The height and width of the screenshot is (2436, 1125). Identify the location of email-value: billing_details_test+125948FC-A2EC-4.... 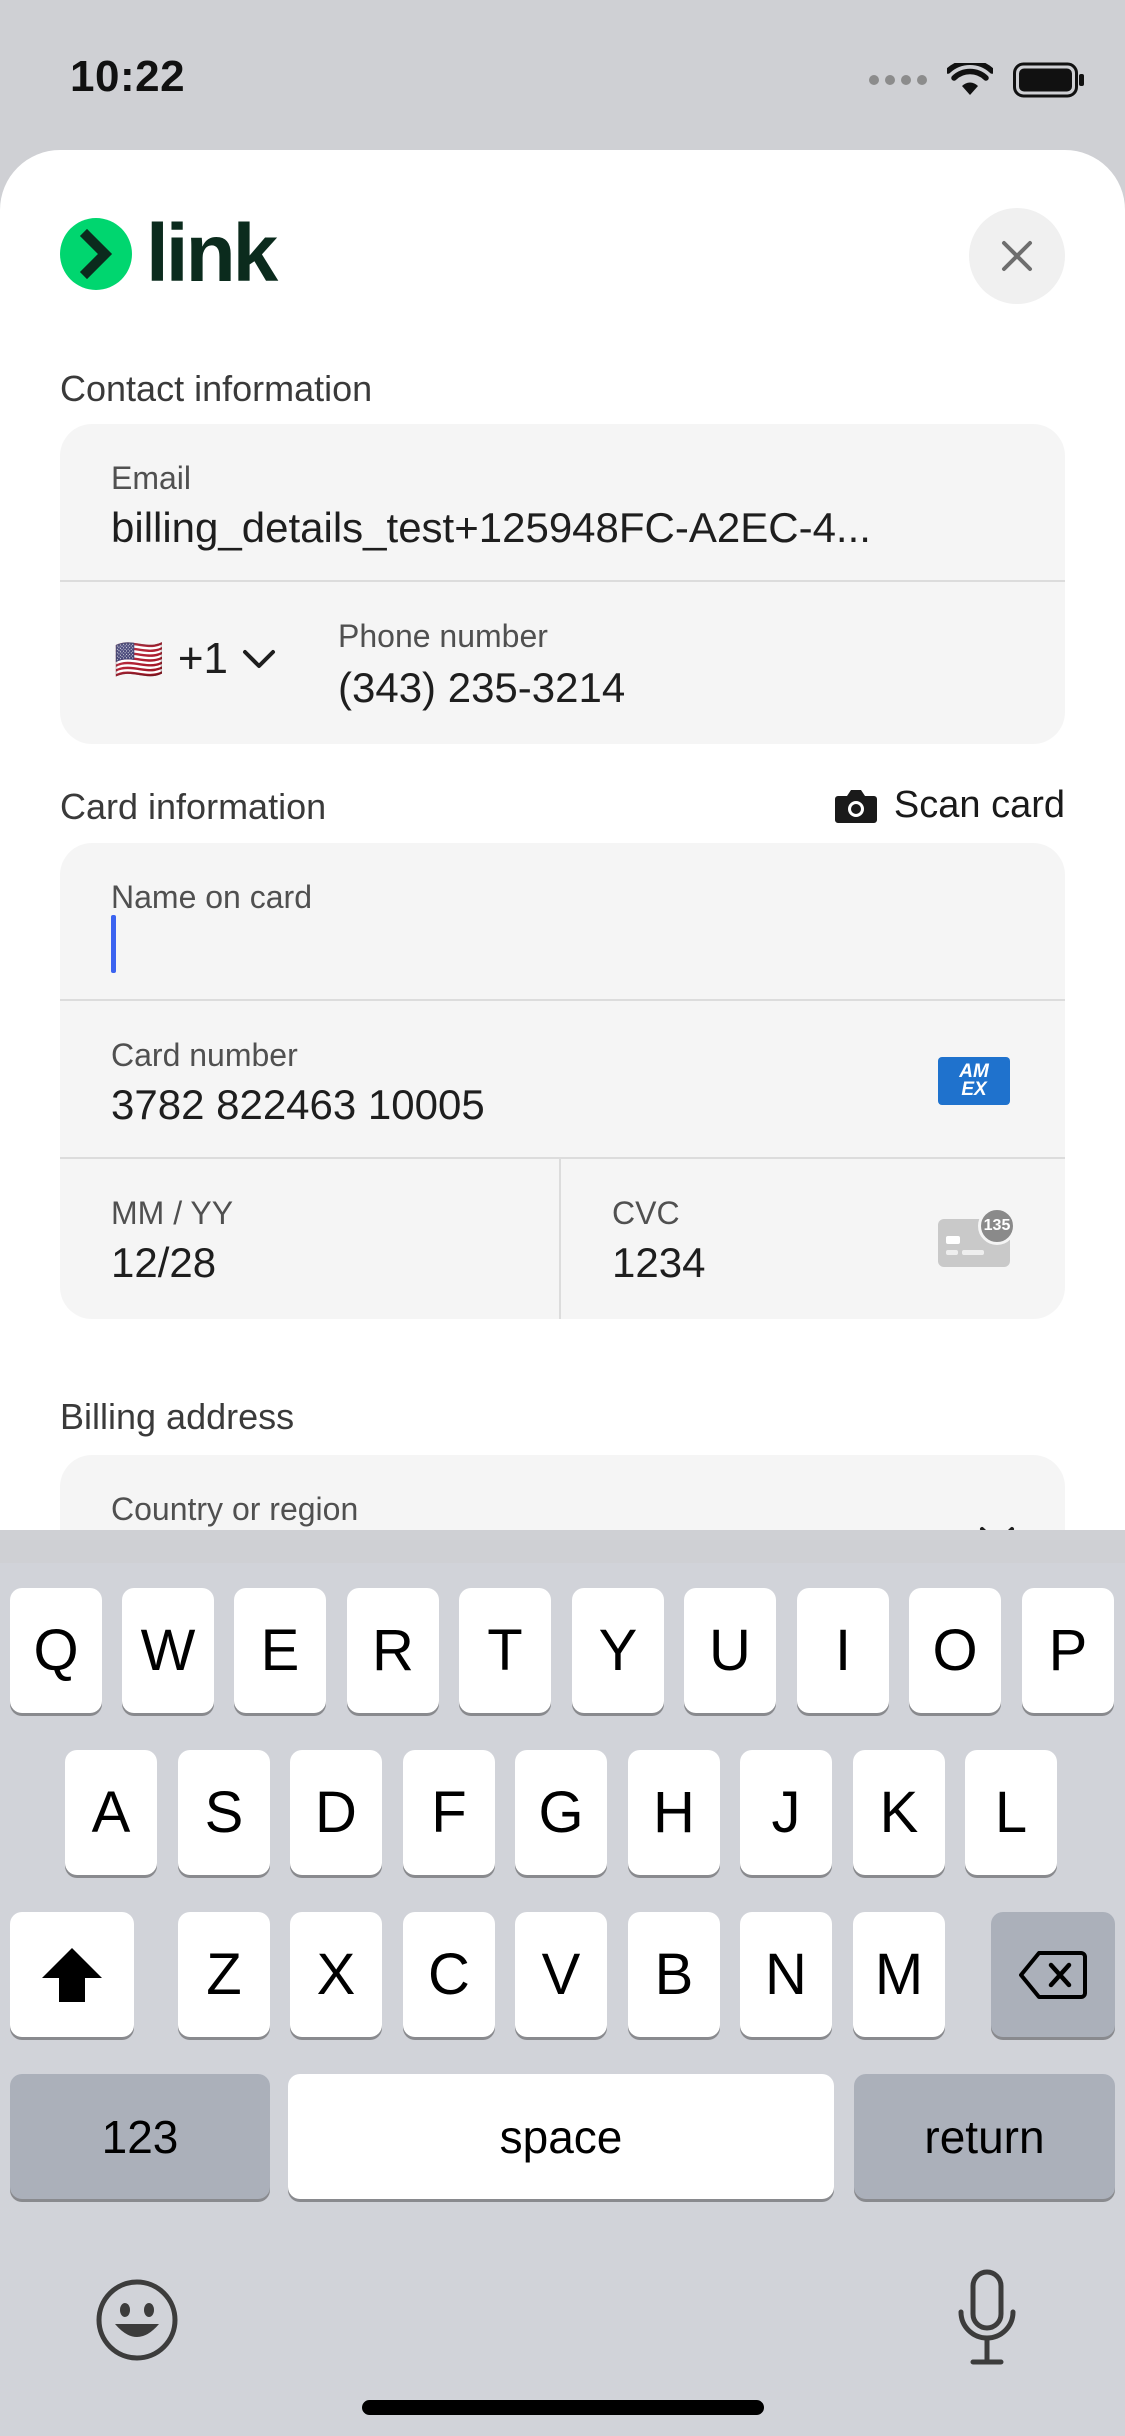
(491, 527).